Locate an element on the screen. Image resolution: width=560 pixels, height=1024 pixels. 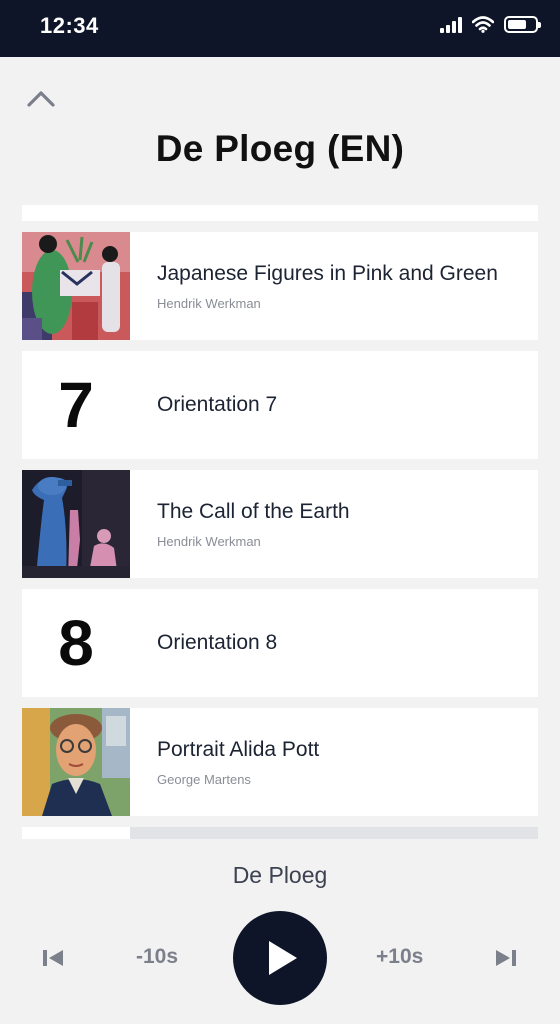
skip-previous-button is located at coordinates (53, 958).